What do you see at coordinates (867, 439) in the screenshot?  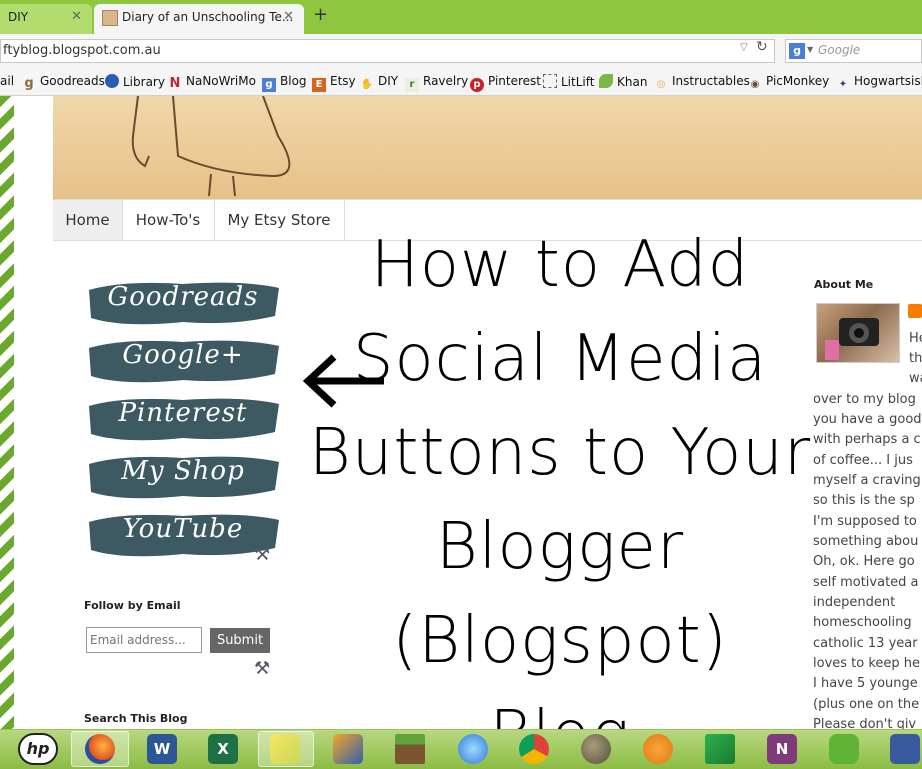 I see `about-line: with perhaps a c` at bounding box center [867, 439].